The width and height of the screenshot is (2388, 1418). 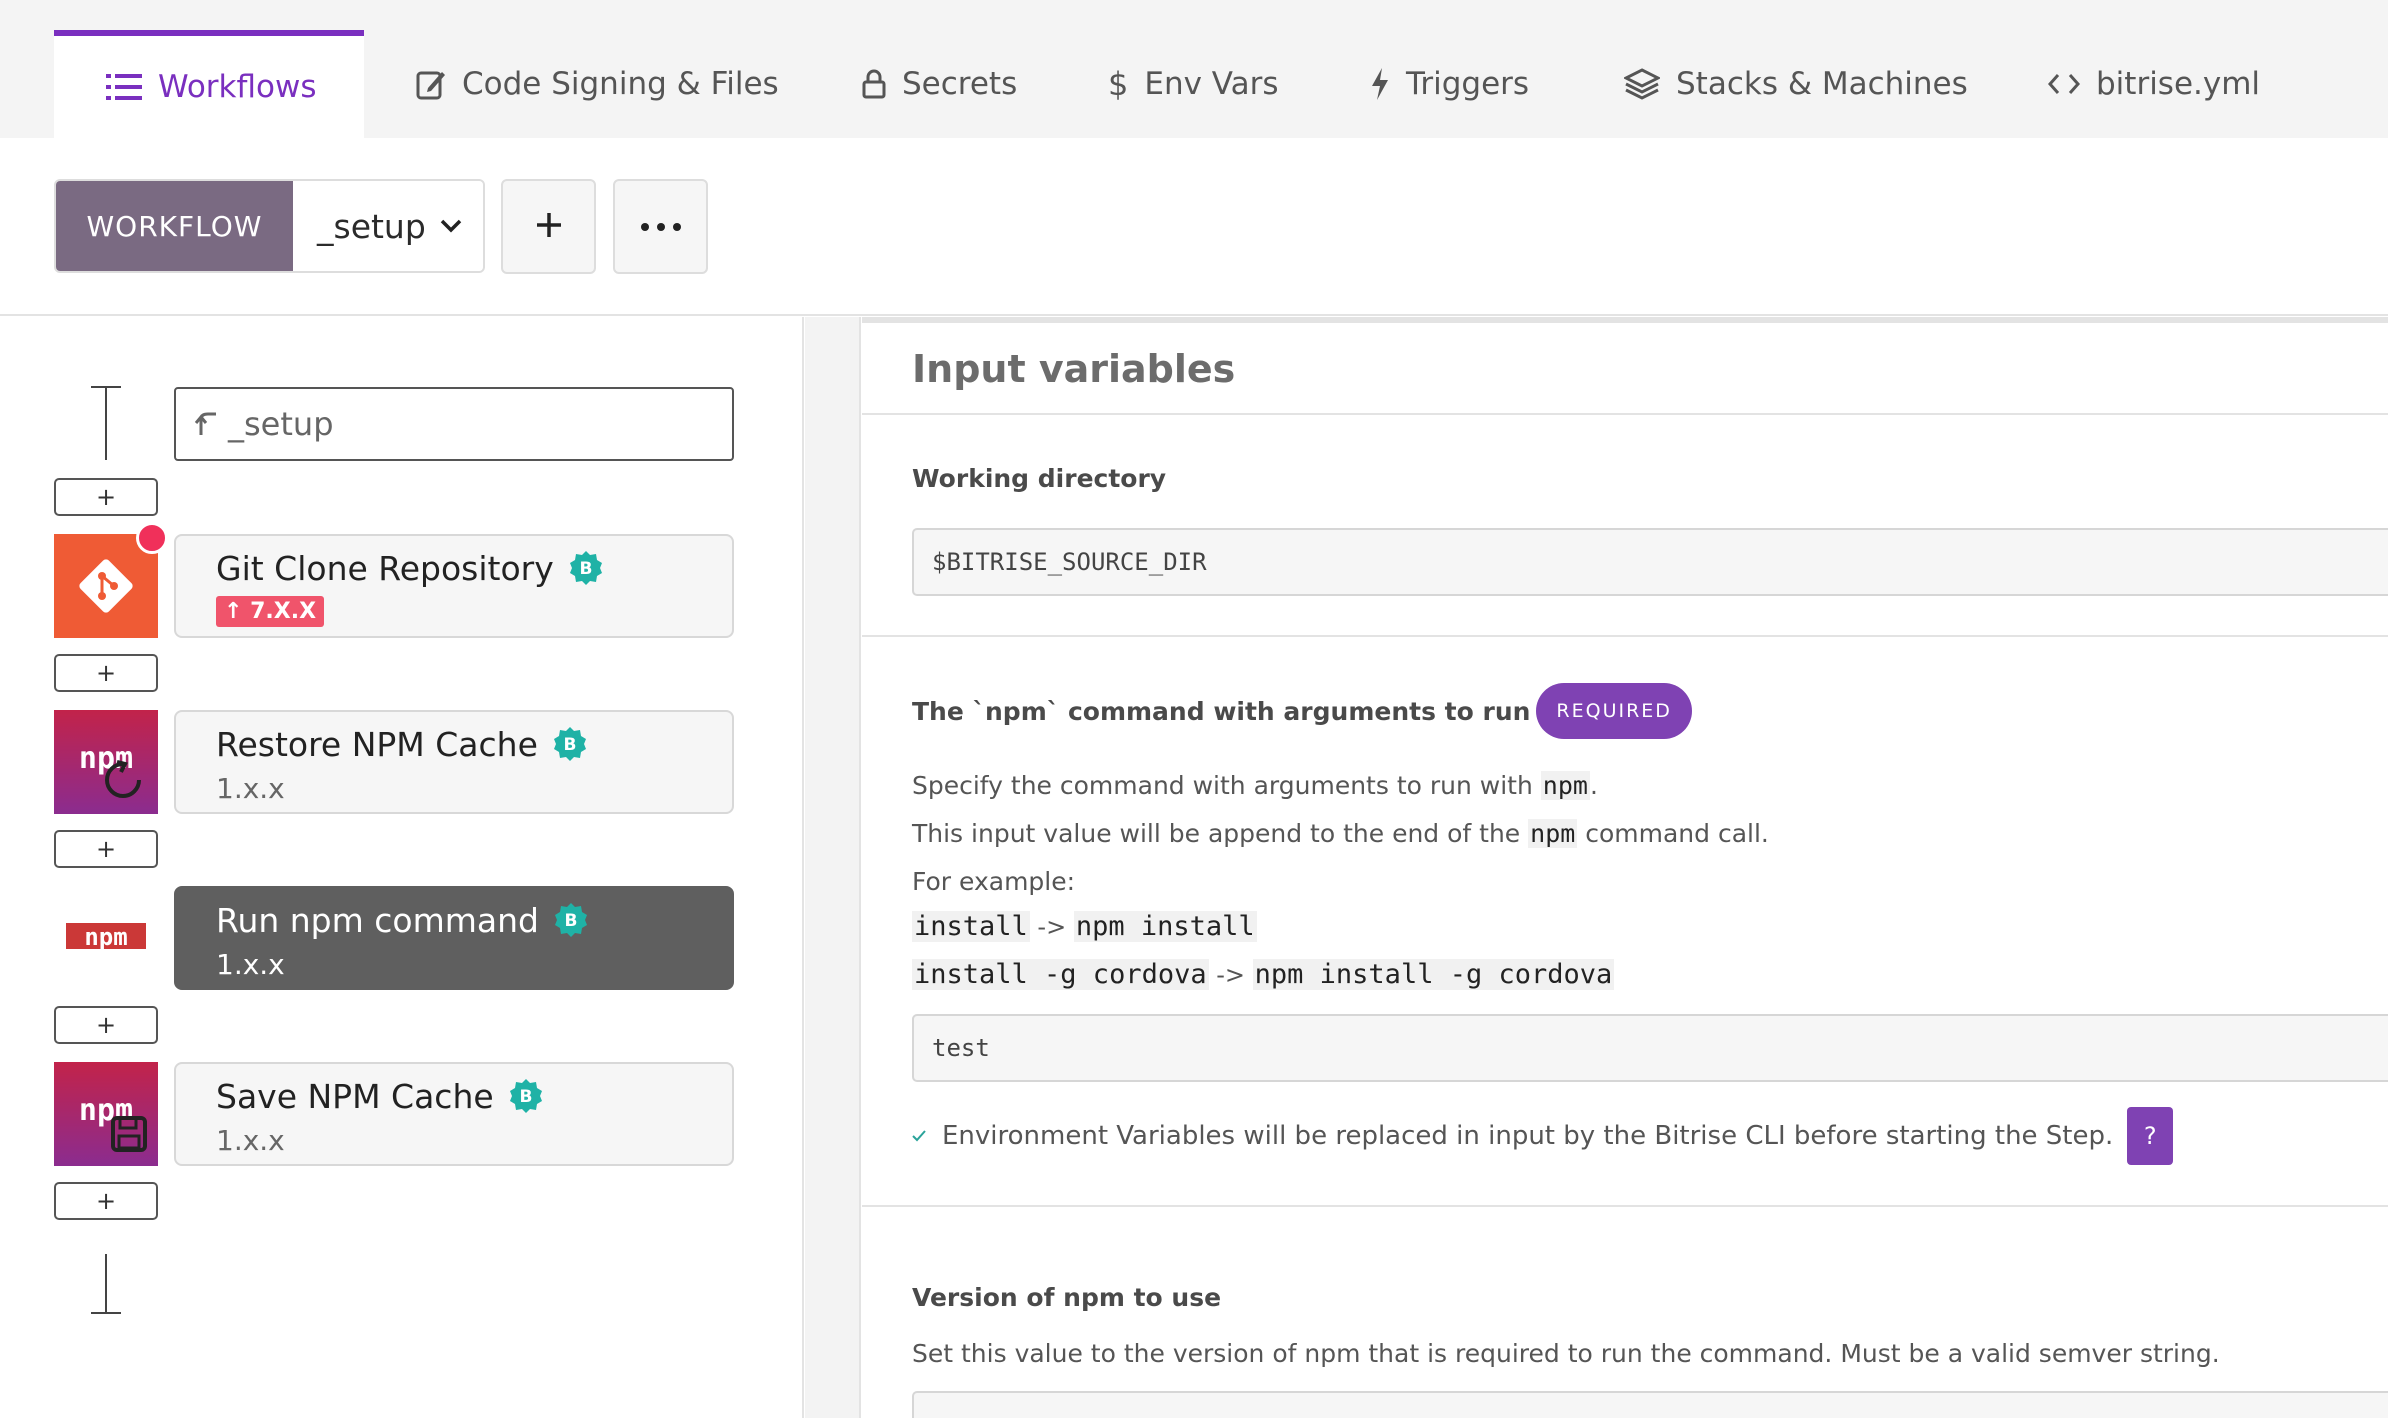 What do you see at coordinates (1650, 562) in the screenshot?
I see `working-directory-input: $BITRISE_SOURCE_DIR` at bounding box center [1650, 562].